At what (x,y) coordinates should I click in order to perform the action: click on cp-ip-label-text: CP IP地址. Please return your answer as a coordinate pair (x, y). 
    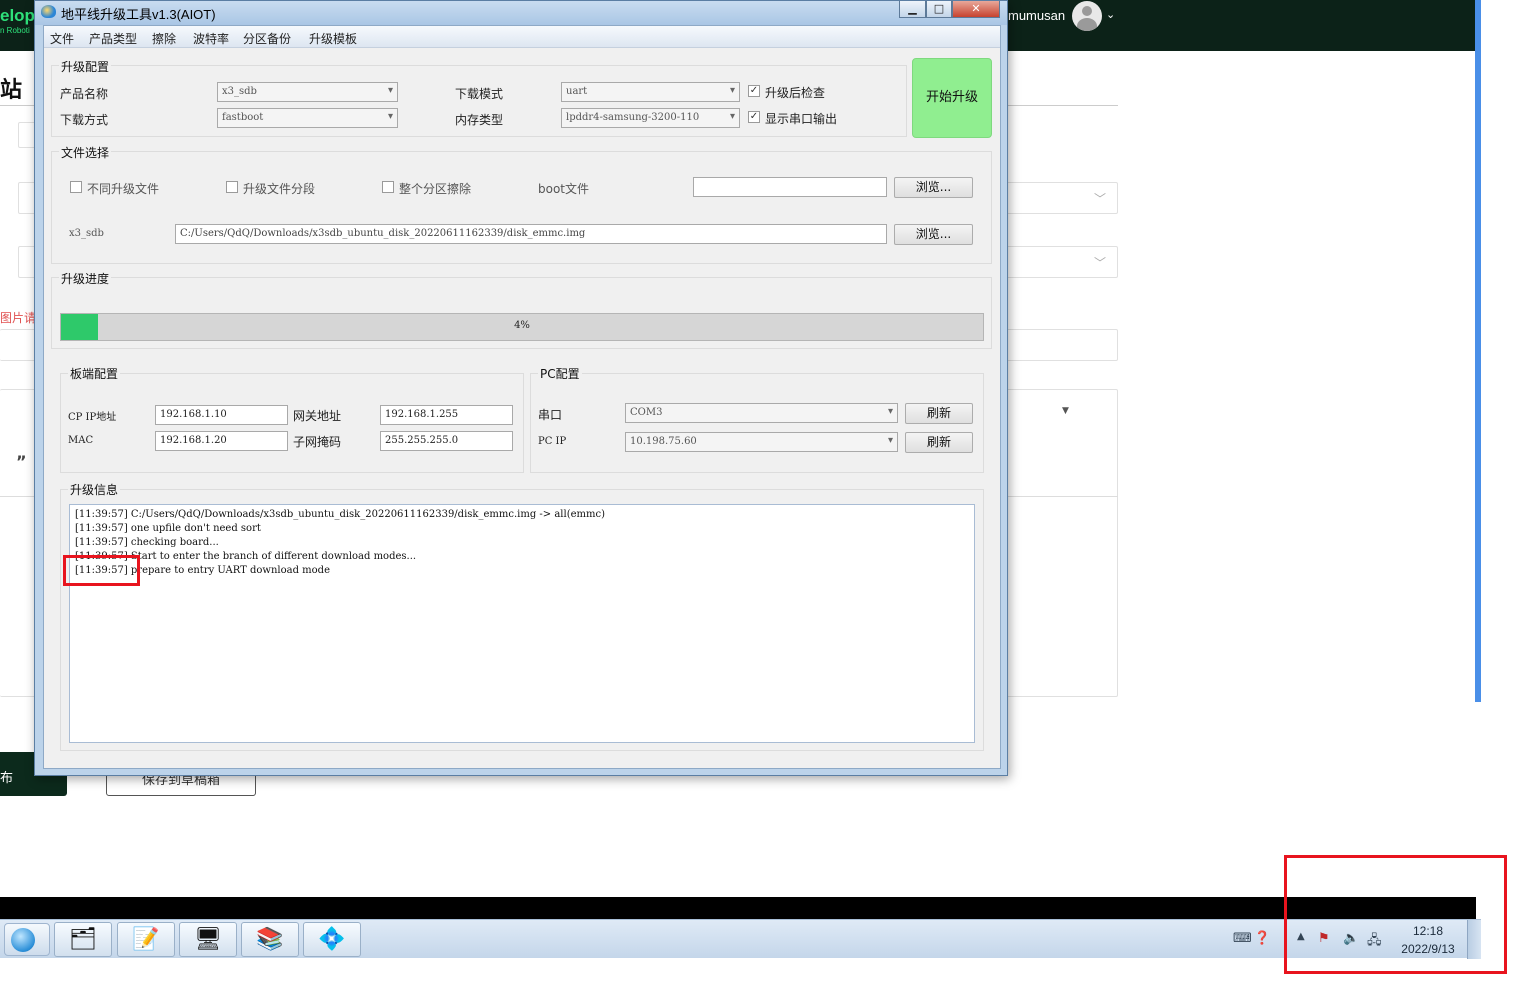
    Looking at the image, I should click on (92, 417).